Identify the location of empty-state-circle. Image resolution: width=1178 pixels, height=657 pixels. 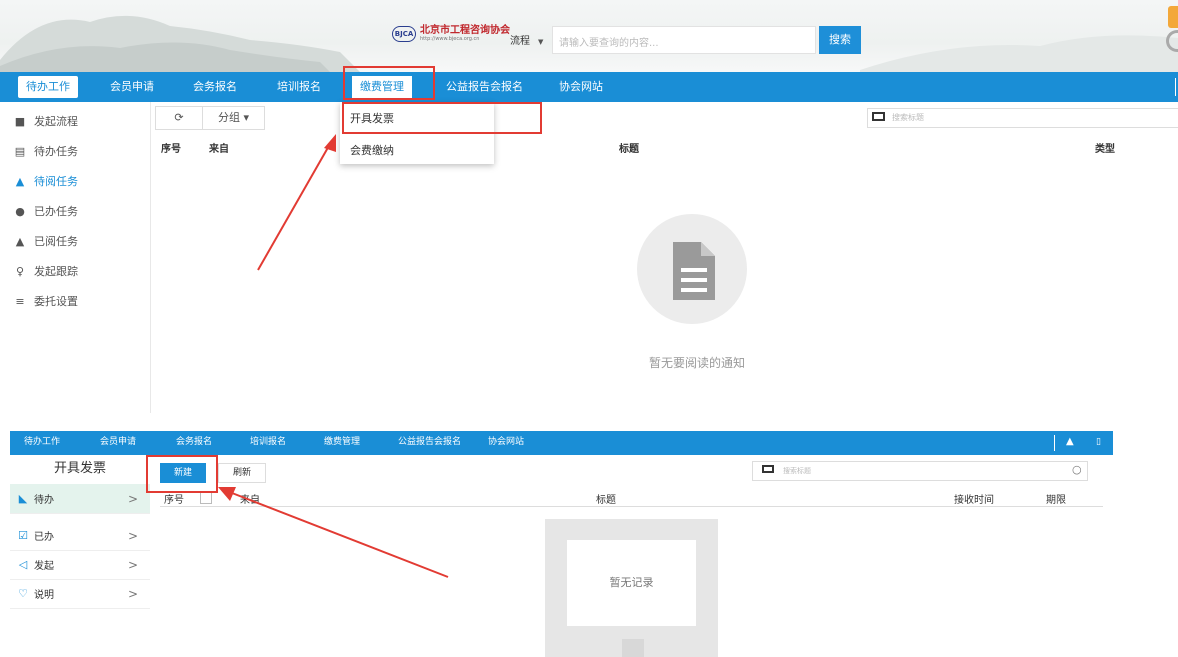
(692, 269).